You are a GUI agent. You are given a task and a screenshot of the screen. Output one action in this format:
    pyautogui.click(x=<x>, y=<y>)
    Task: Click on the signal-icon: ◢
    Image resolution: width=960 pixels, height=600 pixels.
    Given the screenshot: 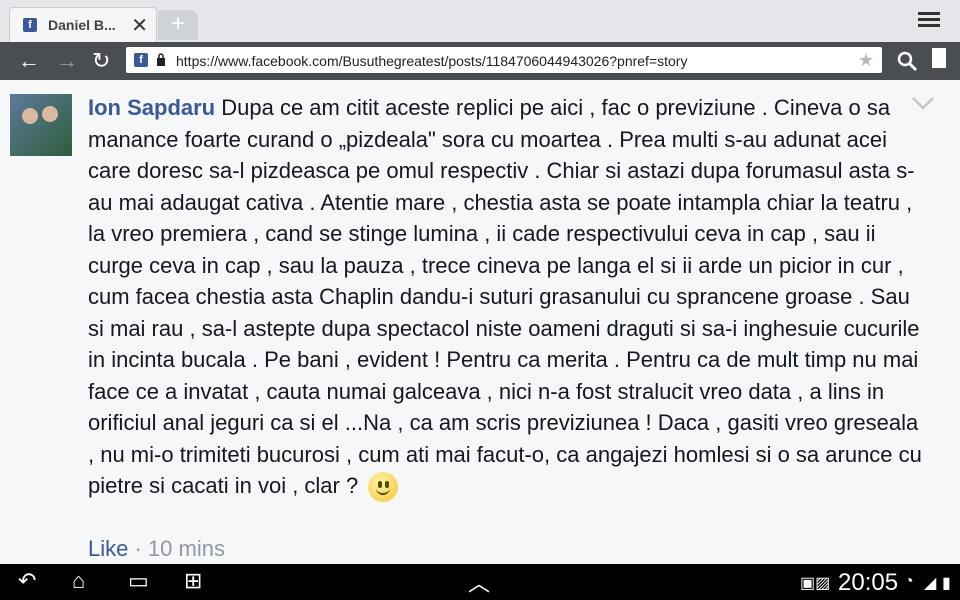 What is the action you would take?
    pyautogui.click(x=930, y=583)
    